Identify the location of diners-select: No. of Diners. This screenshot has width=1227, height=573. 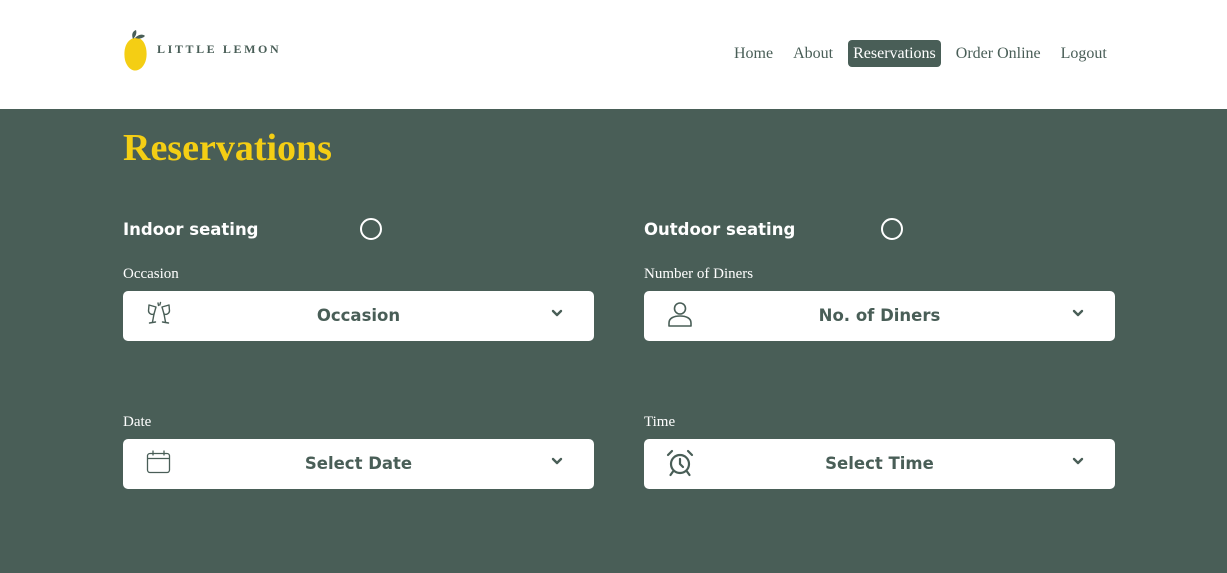
(879, 316).